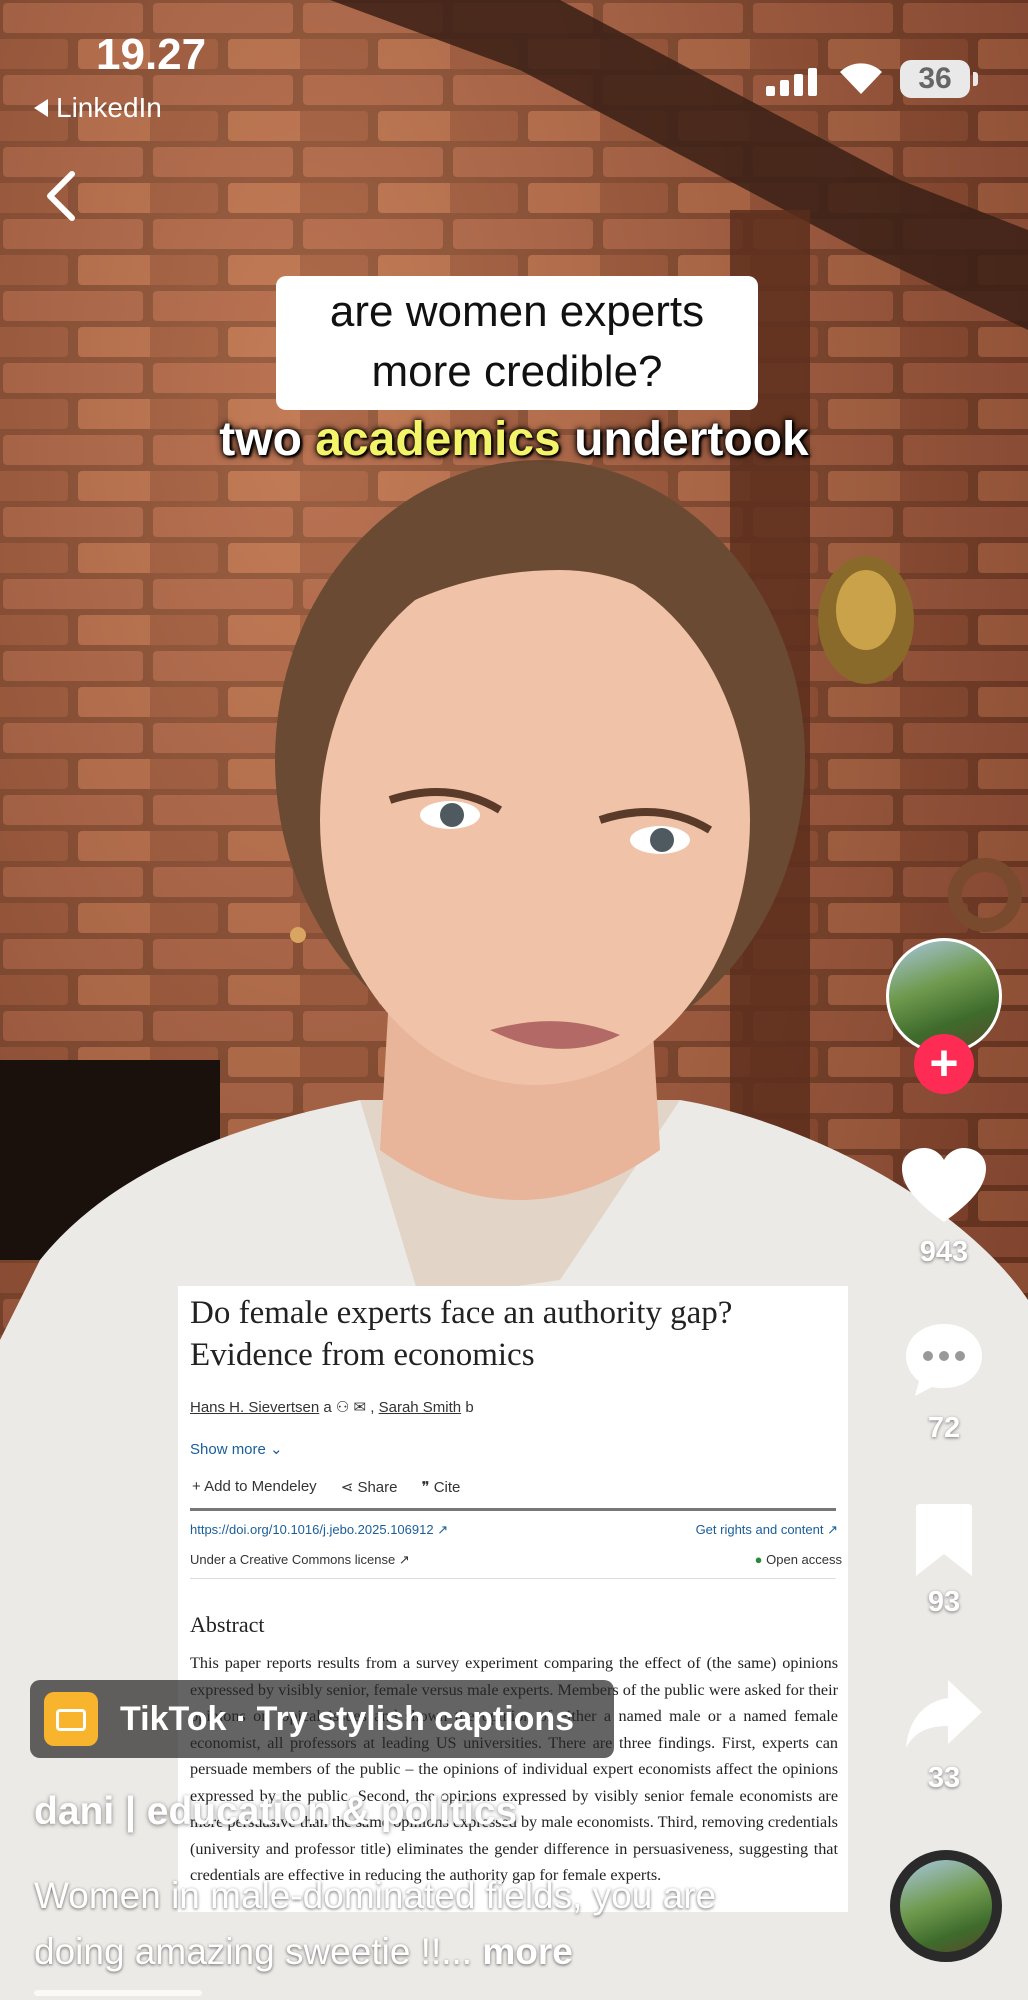 The width and height of the screenshot is (1028, 2000). What do you see at coordinates (275, 1812) in the screenshot?
I see `creator-username: dani | education & politics` at bounding box center [275, 1812].